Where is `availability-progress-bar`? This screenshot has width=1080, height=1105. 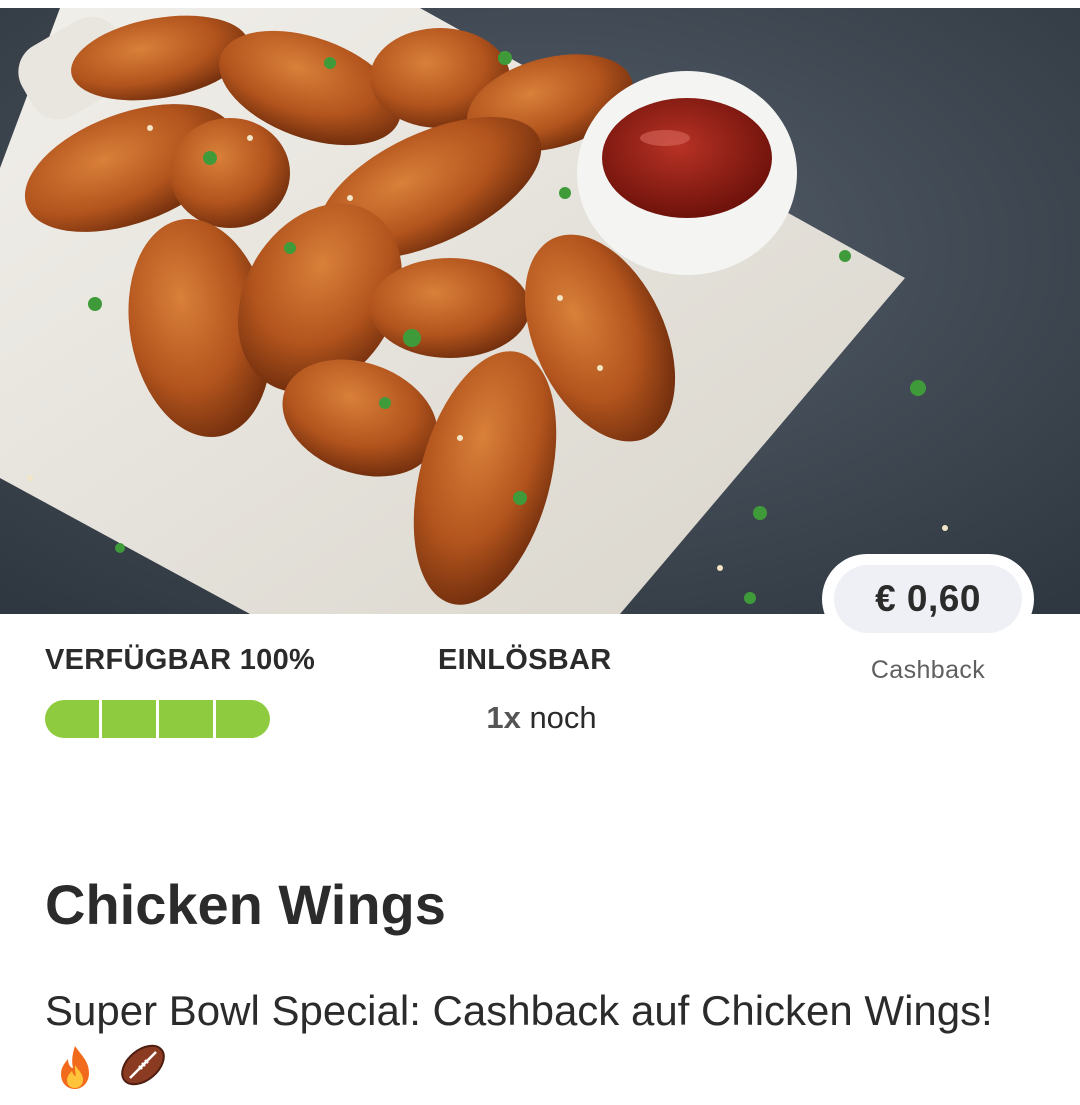
availability-progress-bar is located at coordinates (157, 719).